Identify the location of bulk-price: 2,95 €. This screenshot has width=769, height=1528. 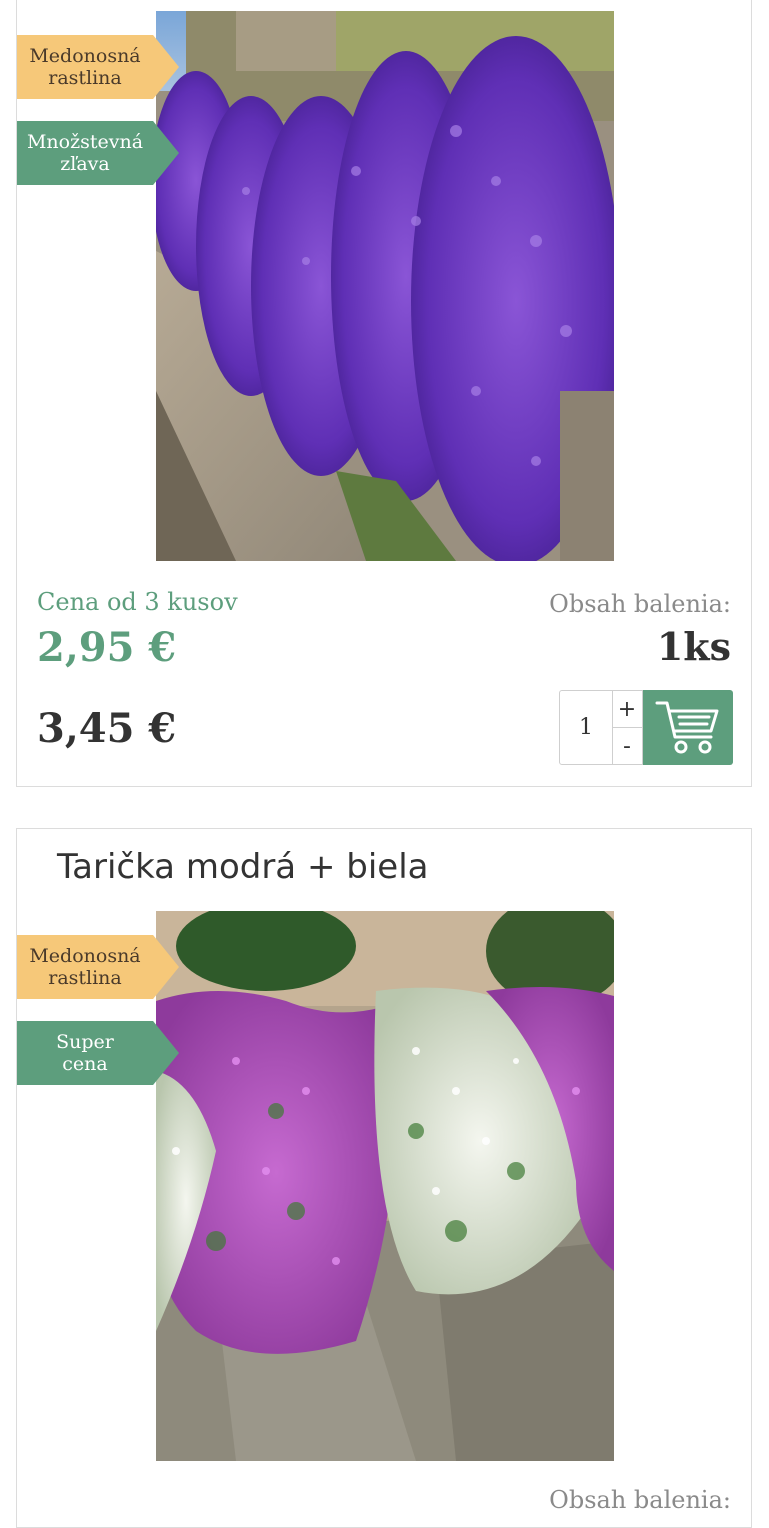
(107, 647).